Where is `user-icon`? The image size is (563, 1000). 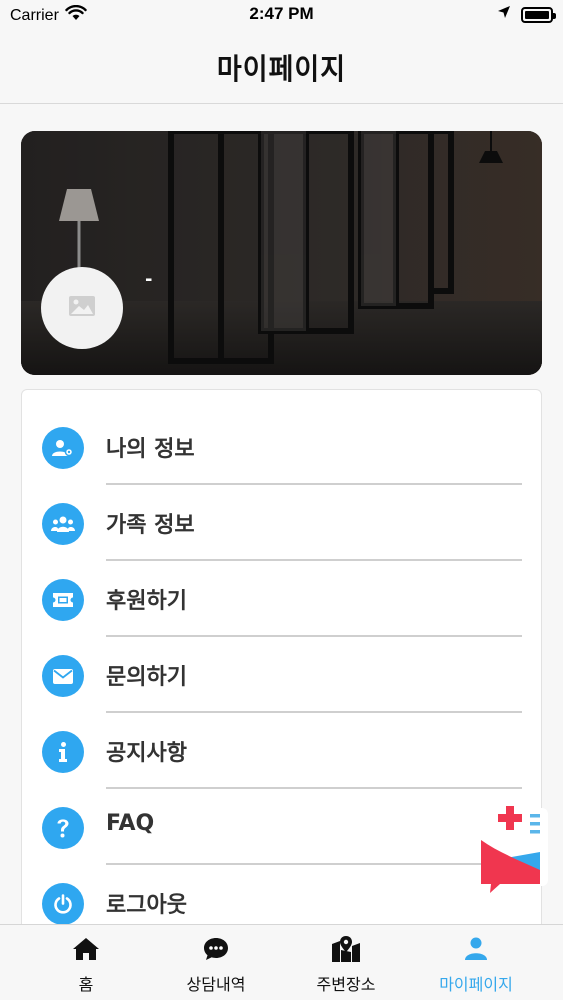
user-icon is located at coordinates (476, 949).